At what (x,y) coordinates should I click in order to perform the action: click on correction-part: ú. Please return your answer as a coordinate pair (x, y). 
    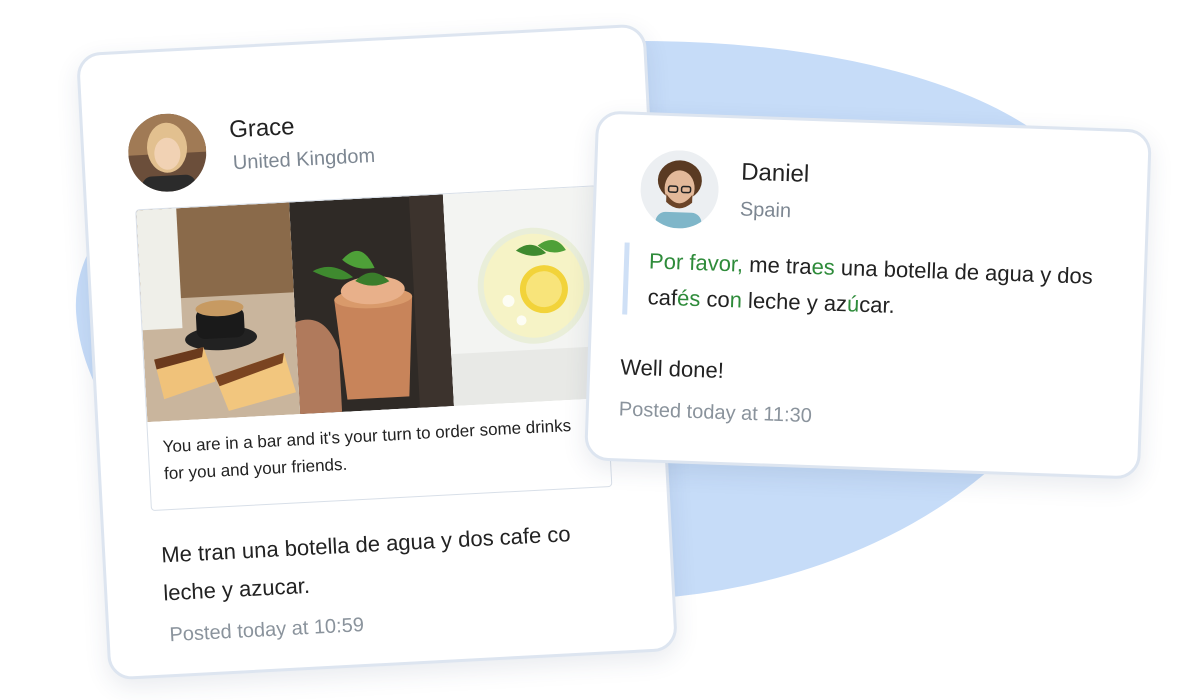
    Looking at the image, I should click on (853, 304).